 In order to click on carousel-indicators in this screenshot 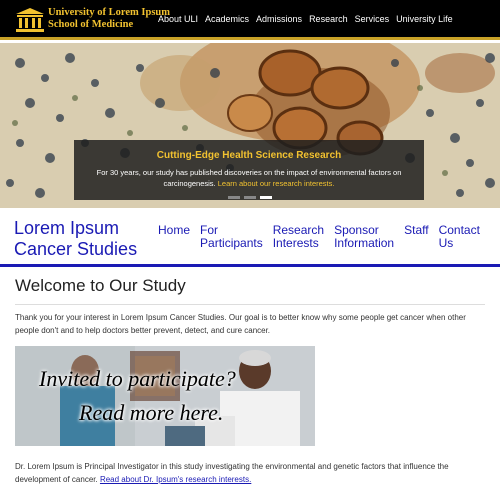, I will do `click(250, 197)`.